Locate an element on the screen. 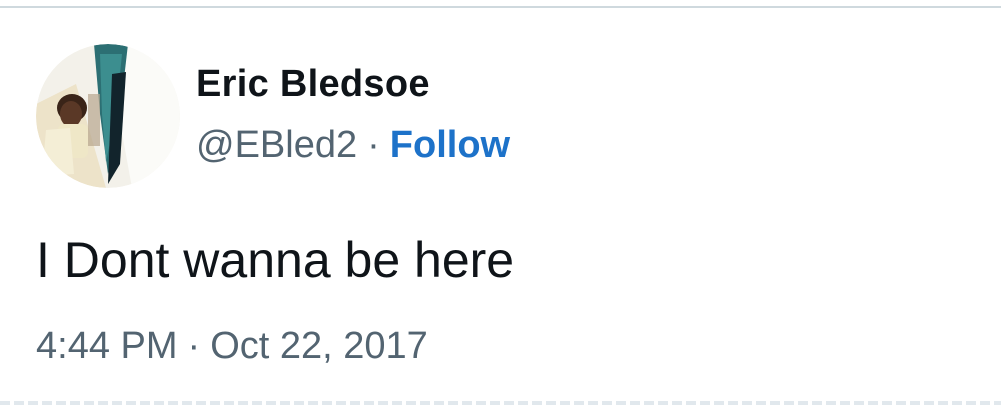 Image resolution: width=1001 pixels, height=405 pixels. author-handle: @EBled2 is located at coordinates (276, 145).